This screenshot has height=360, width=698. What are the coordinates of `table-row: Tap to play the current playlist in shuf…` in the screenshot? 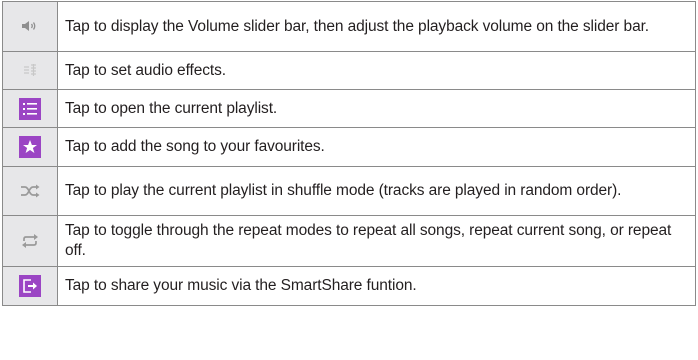 It's located at (349, 191).